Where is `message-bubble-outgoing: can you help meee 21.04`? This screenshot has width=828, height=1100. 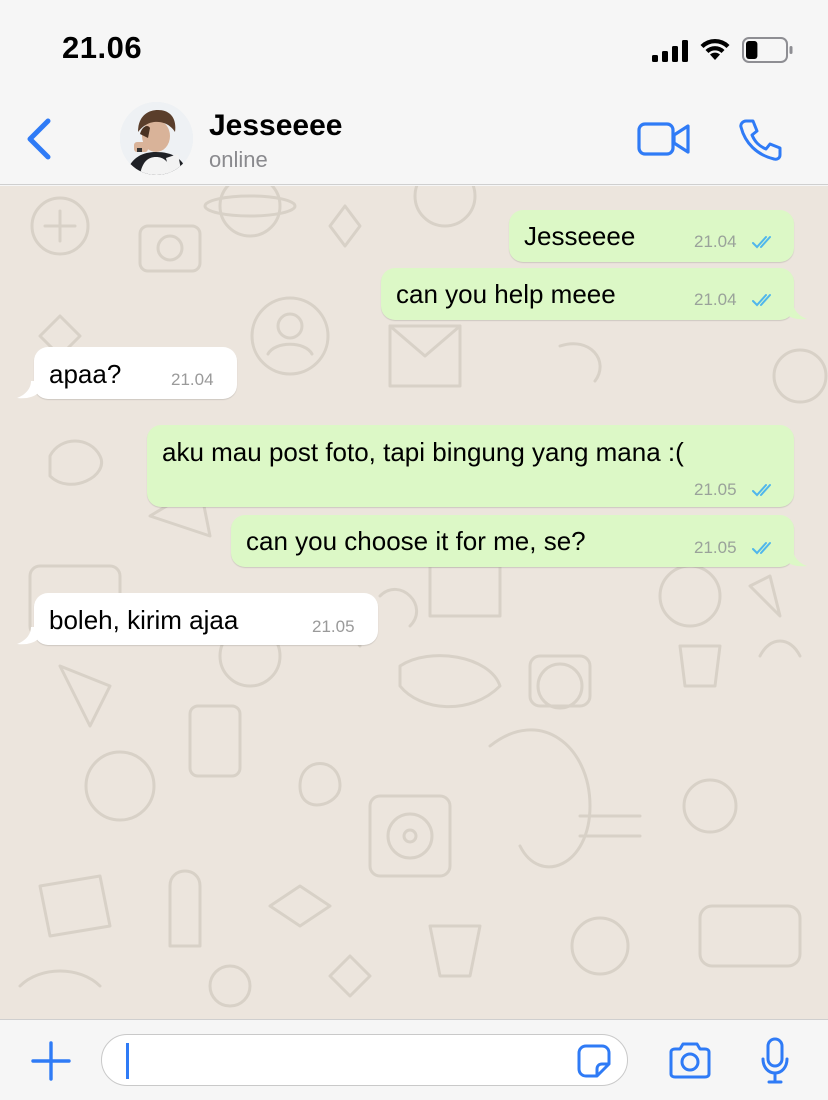 message-bubble-outgoing: can you help meee 21.04 is located at coordinates (594, 294).